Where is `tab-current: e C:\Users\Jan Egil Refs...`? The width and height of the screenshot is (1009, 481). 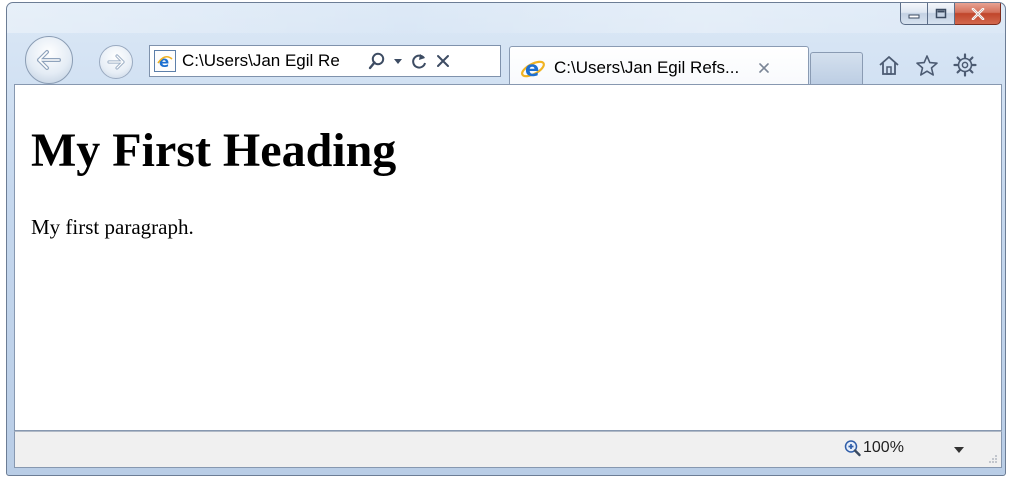
tab-current: e C:\Users\Jan Egil Refs... is located at coordinates (659, 67).